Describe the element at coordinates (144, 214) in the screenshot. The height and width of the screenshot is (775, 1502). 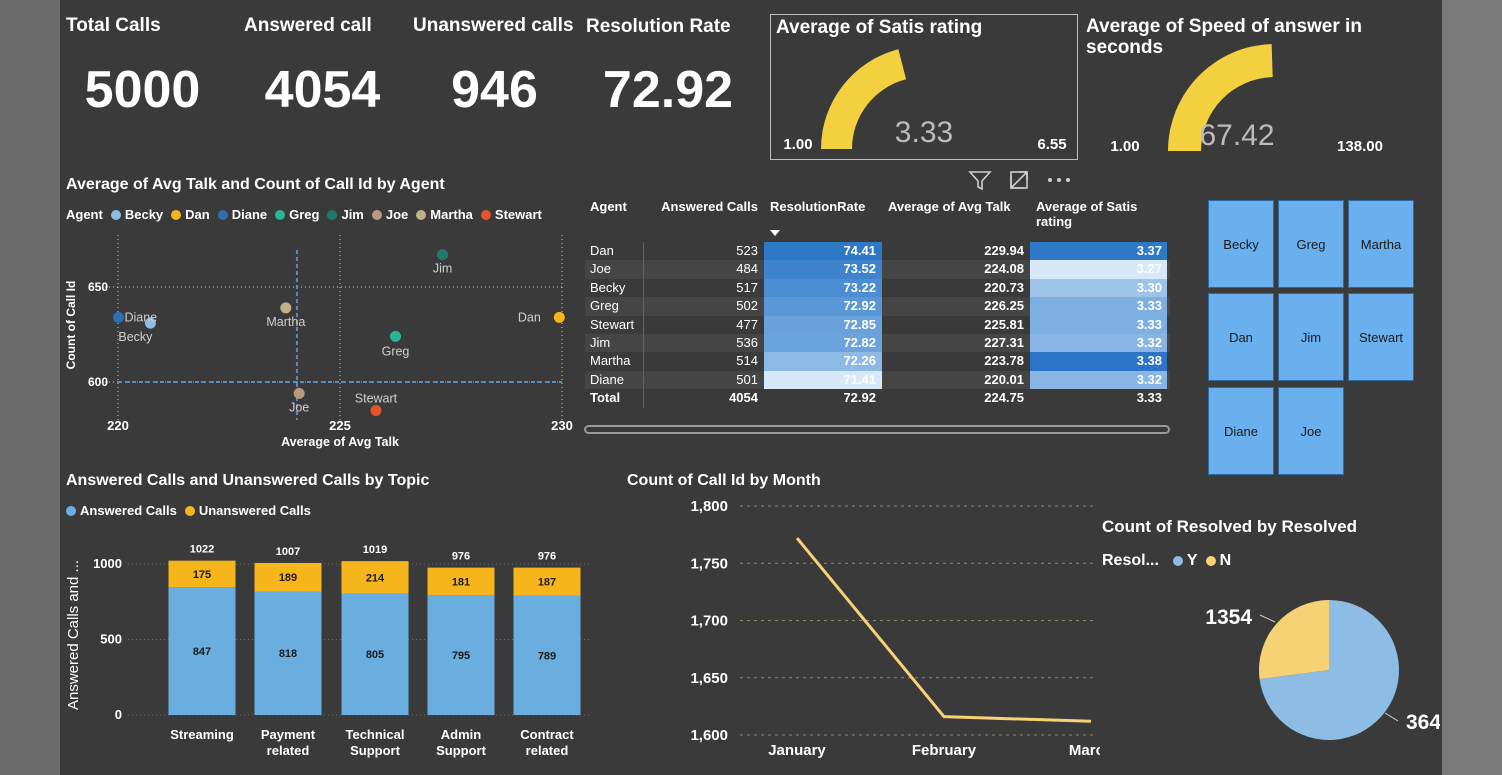
I see `scatter-legend-label-becky: Becky` at that location.